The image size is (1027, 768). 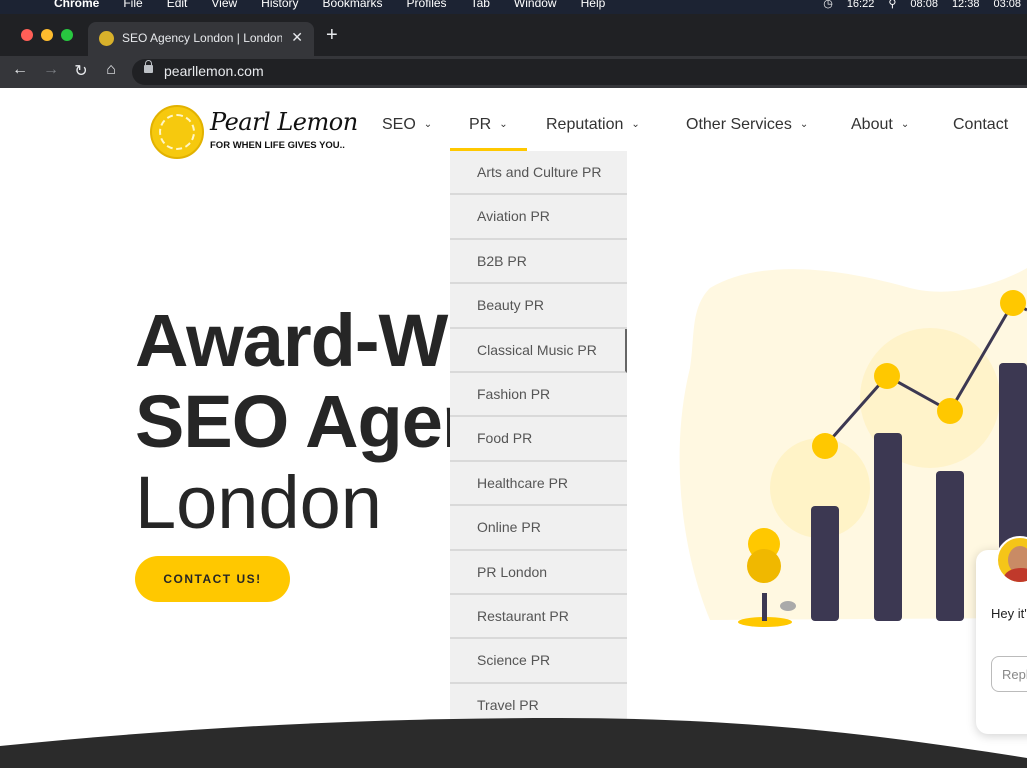 I want to click on reload-button: ↻, so click(x=81, y=71).